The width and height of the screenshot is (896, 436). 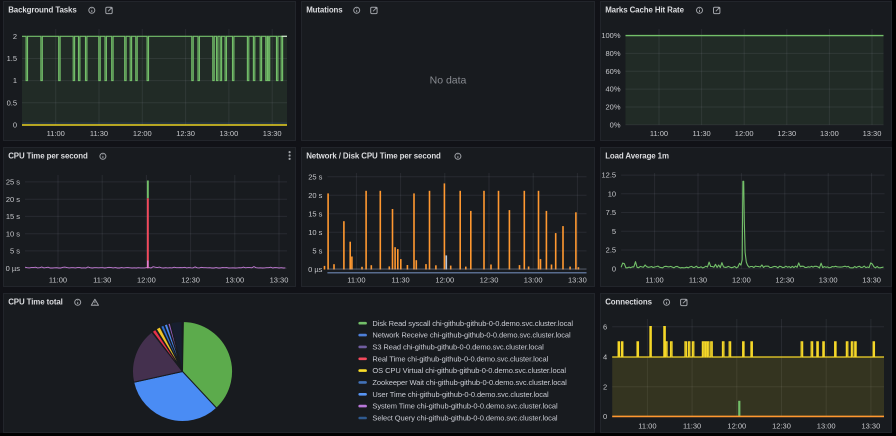 What do you see at coordinates (605, 357) in the screenshot?
I see `svg-text: 4` at bounding box center [605, 357].